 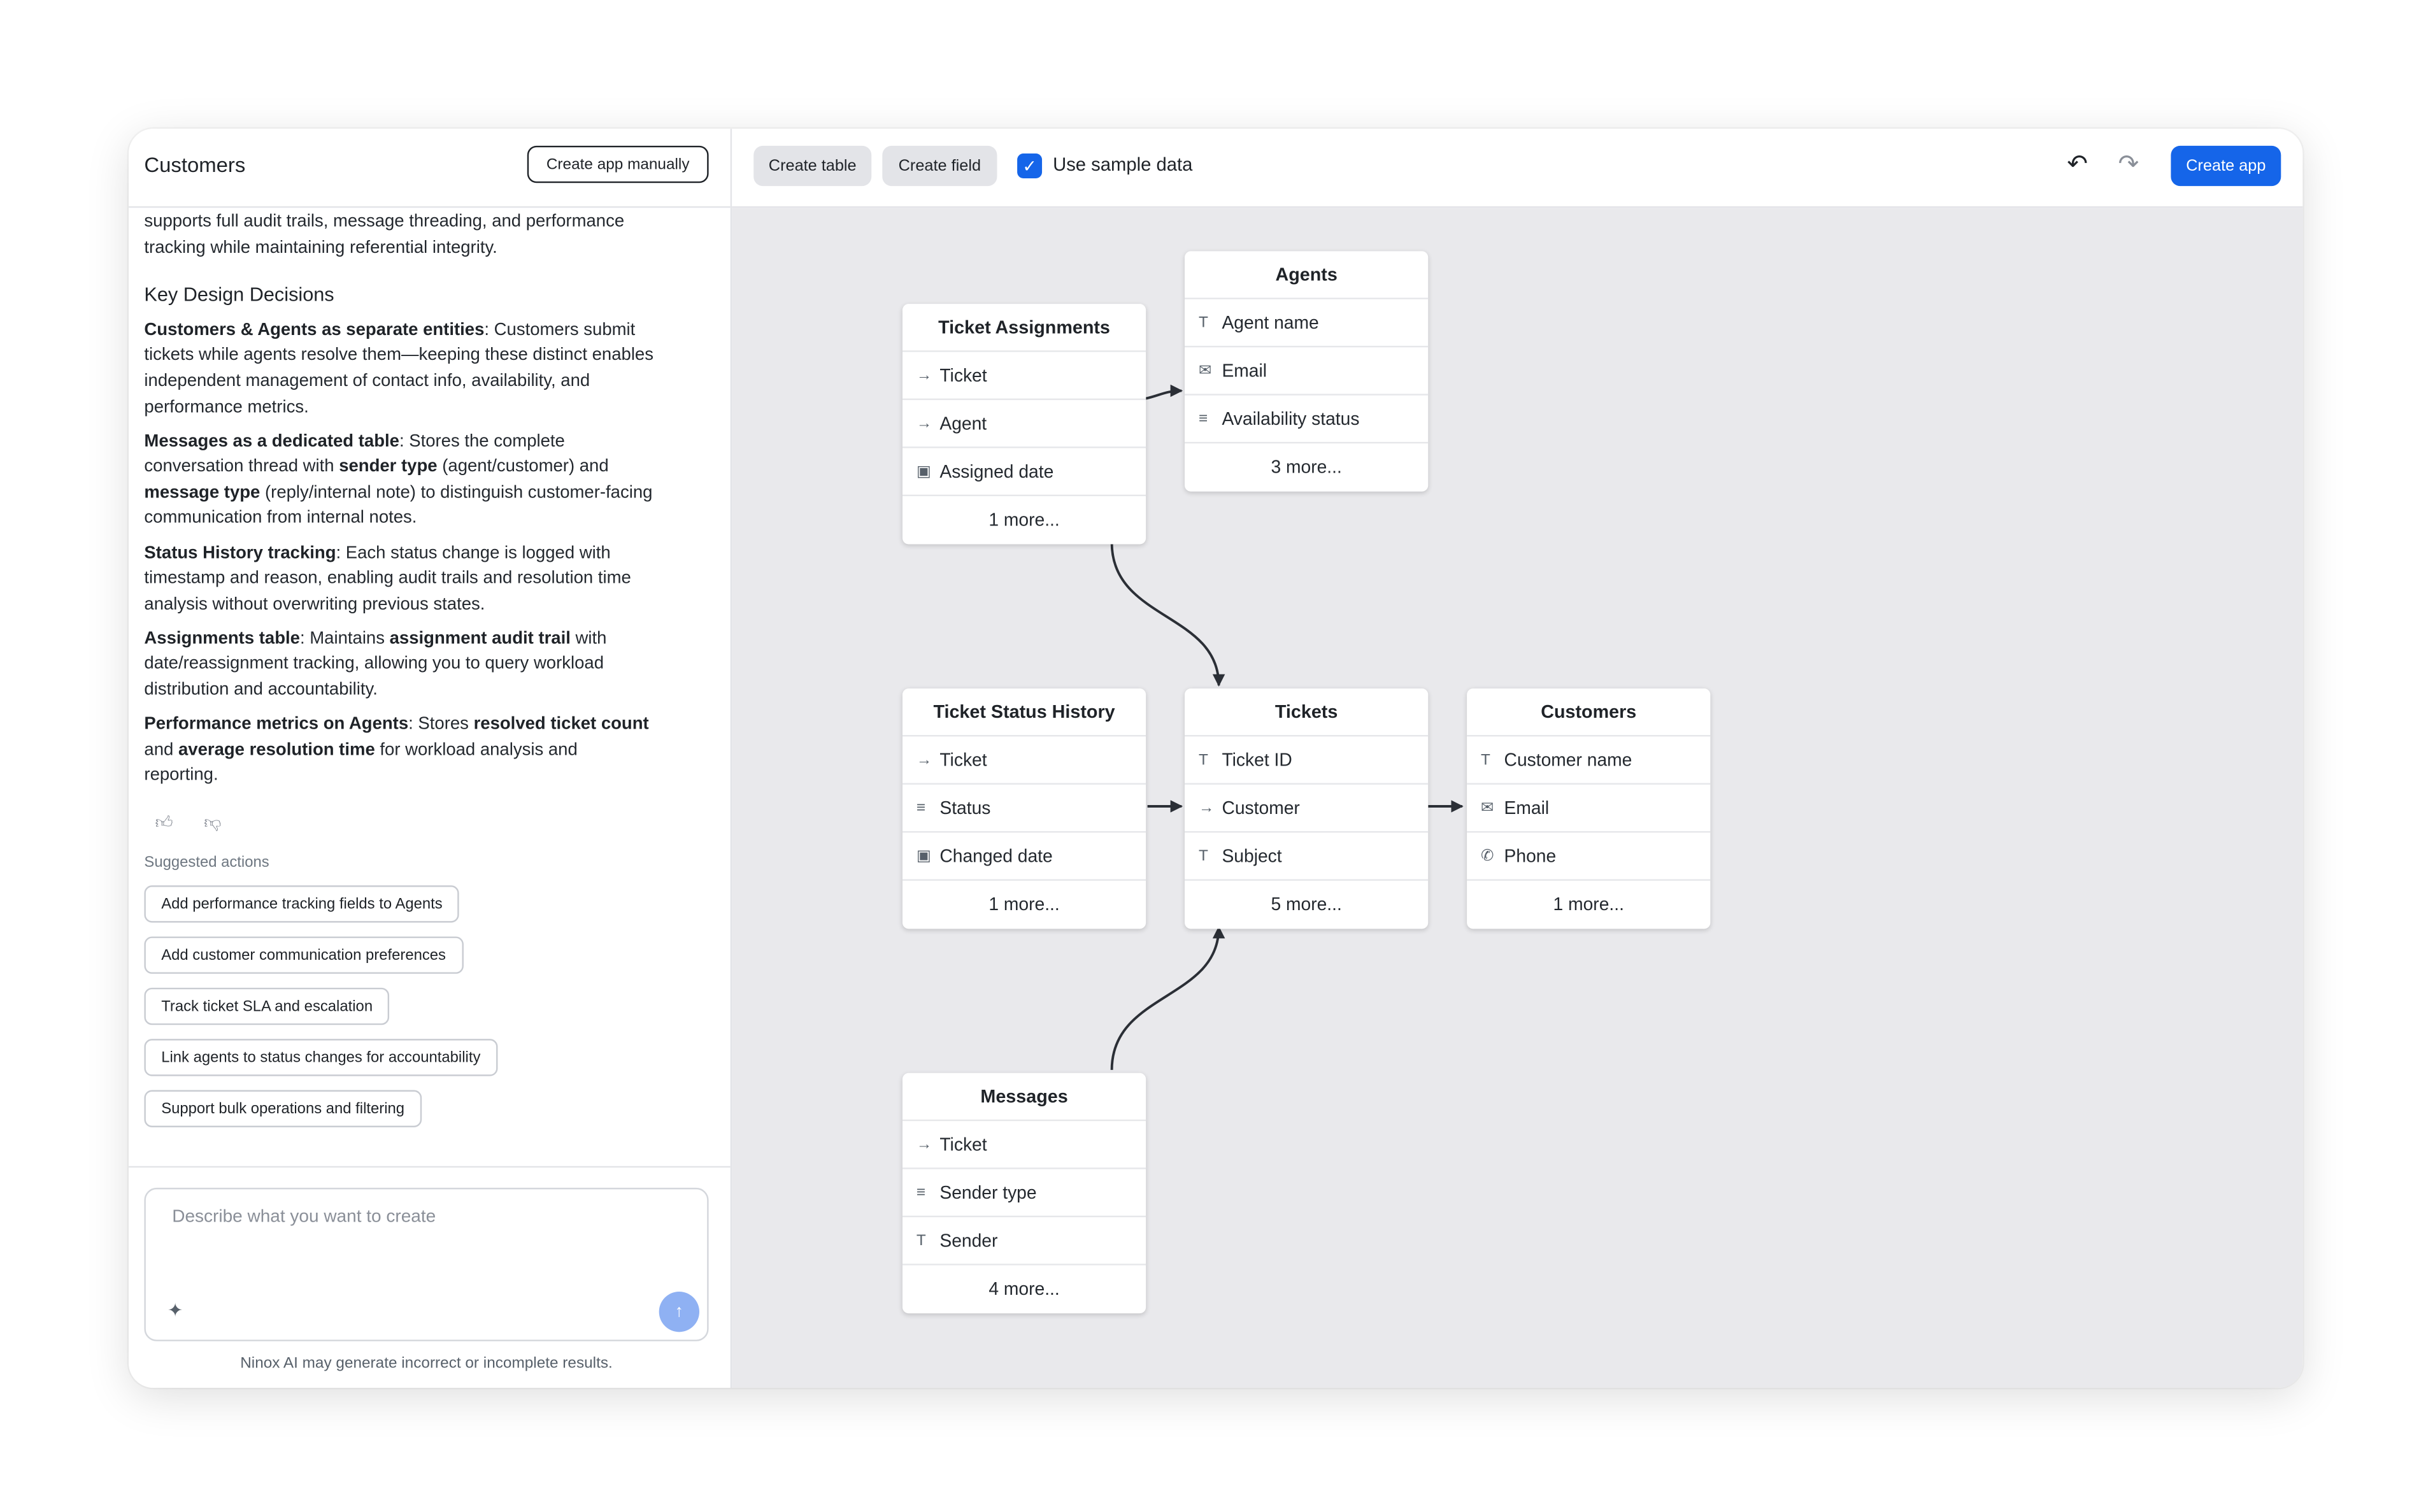 I want to click on table-field-row: ≡ Status, so click(x=1024, y=809).